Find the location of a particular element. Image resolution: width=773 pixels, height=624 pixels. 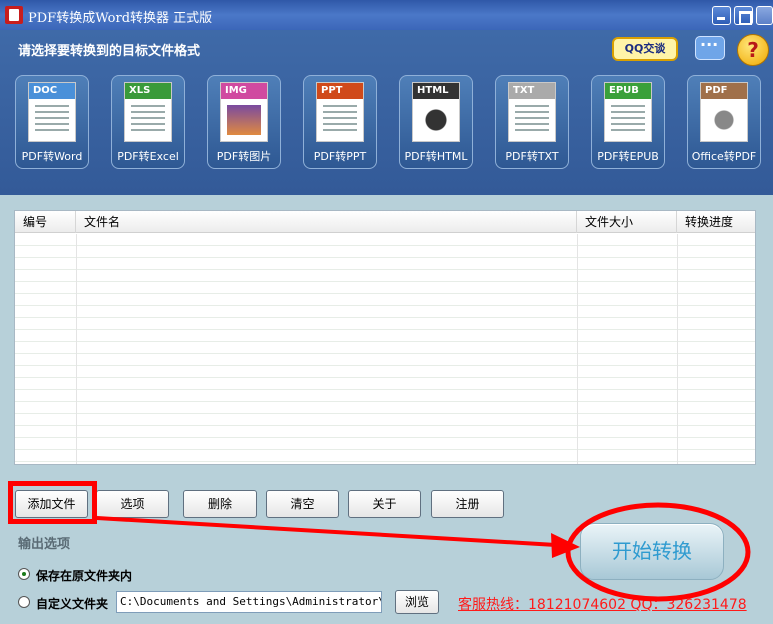

annotation-ellipse is located at coordinates (658, 552).